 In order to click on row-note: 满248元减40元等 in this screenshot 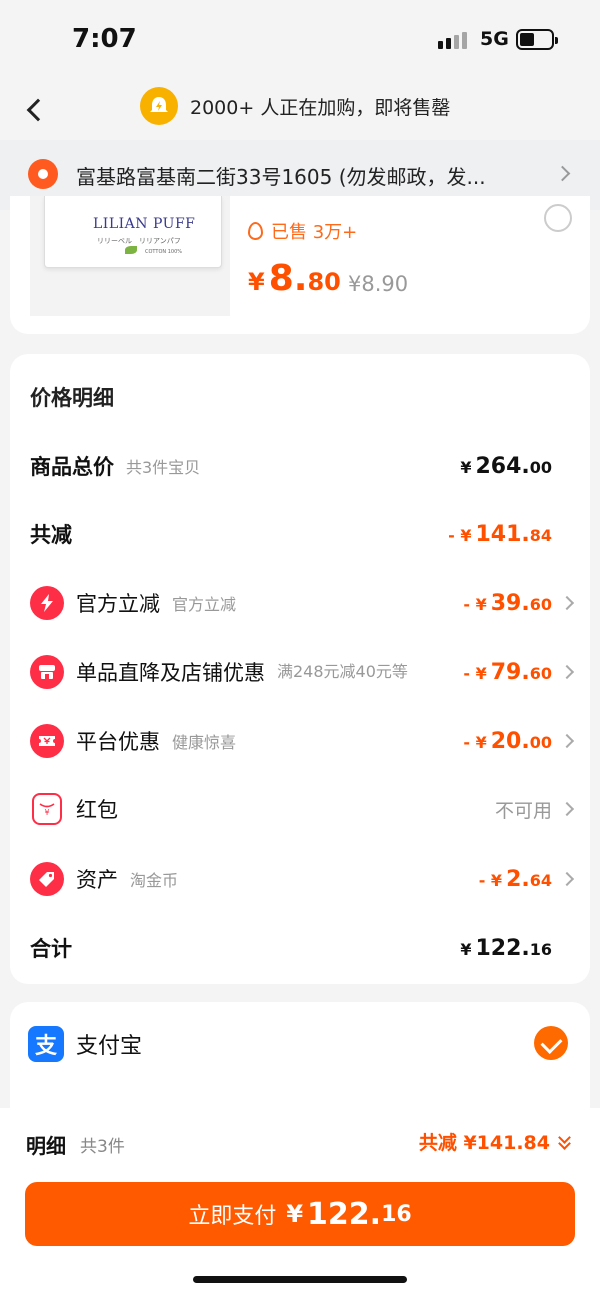, I will do `click(342, 671)`.